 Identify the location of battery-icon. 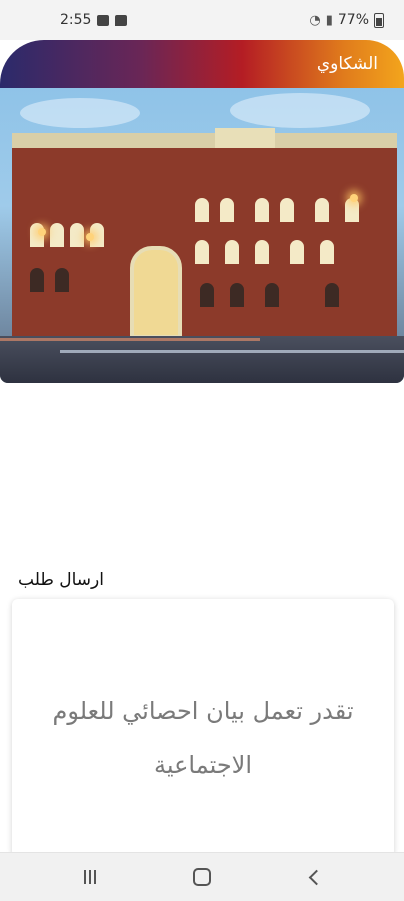
(379, 20).